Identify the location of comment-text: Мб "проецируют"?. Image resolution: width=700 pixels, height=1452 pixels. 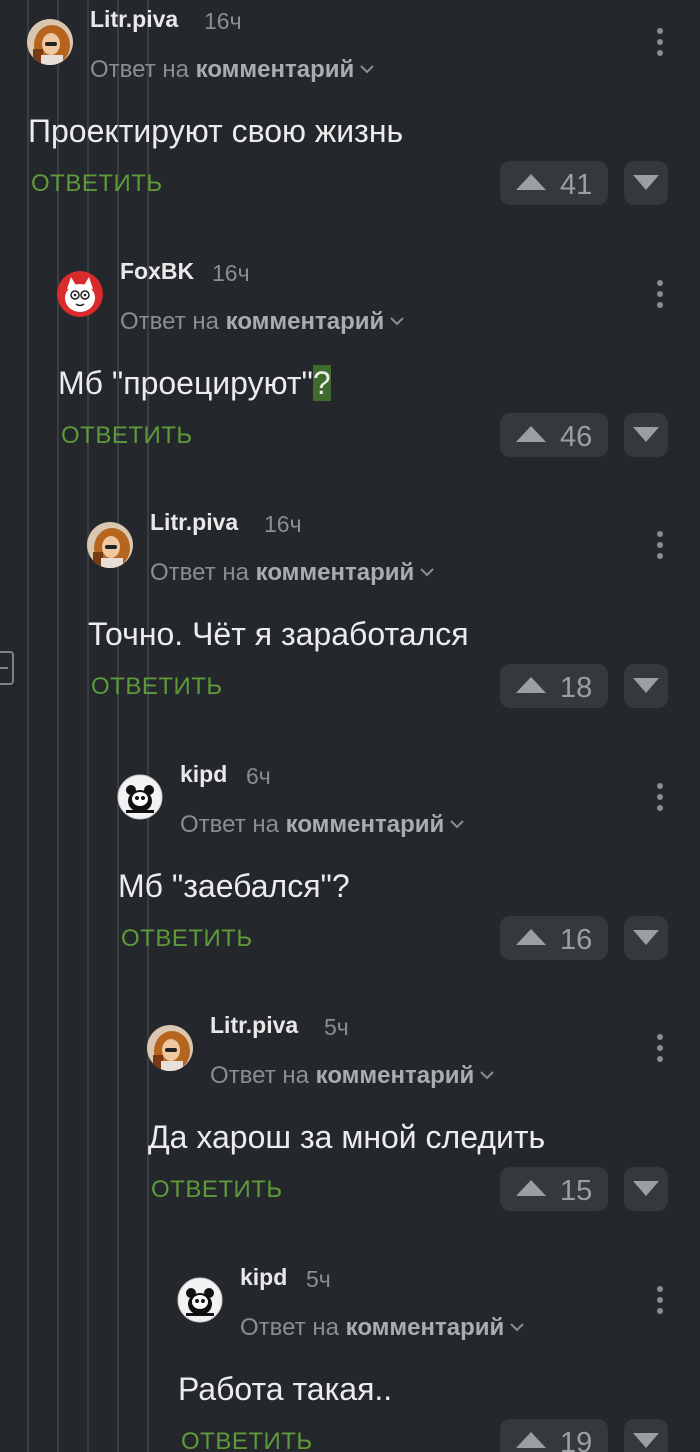
(194, 383).